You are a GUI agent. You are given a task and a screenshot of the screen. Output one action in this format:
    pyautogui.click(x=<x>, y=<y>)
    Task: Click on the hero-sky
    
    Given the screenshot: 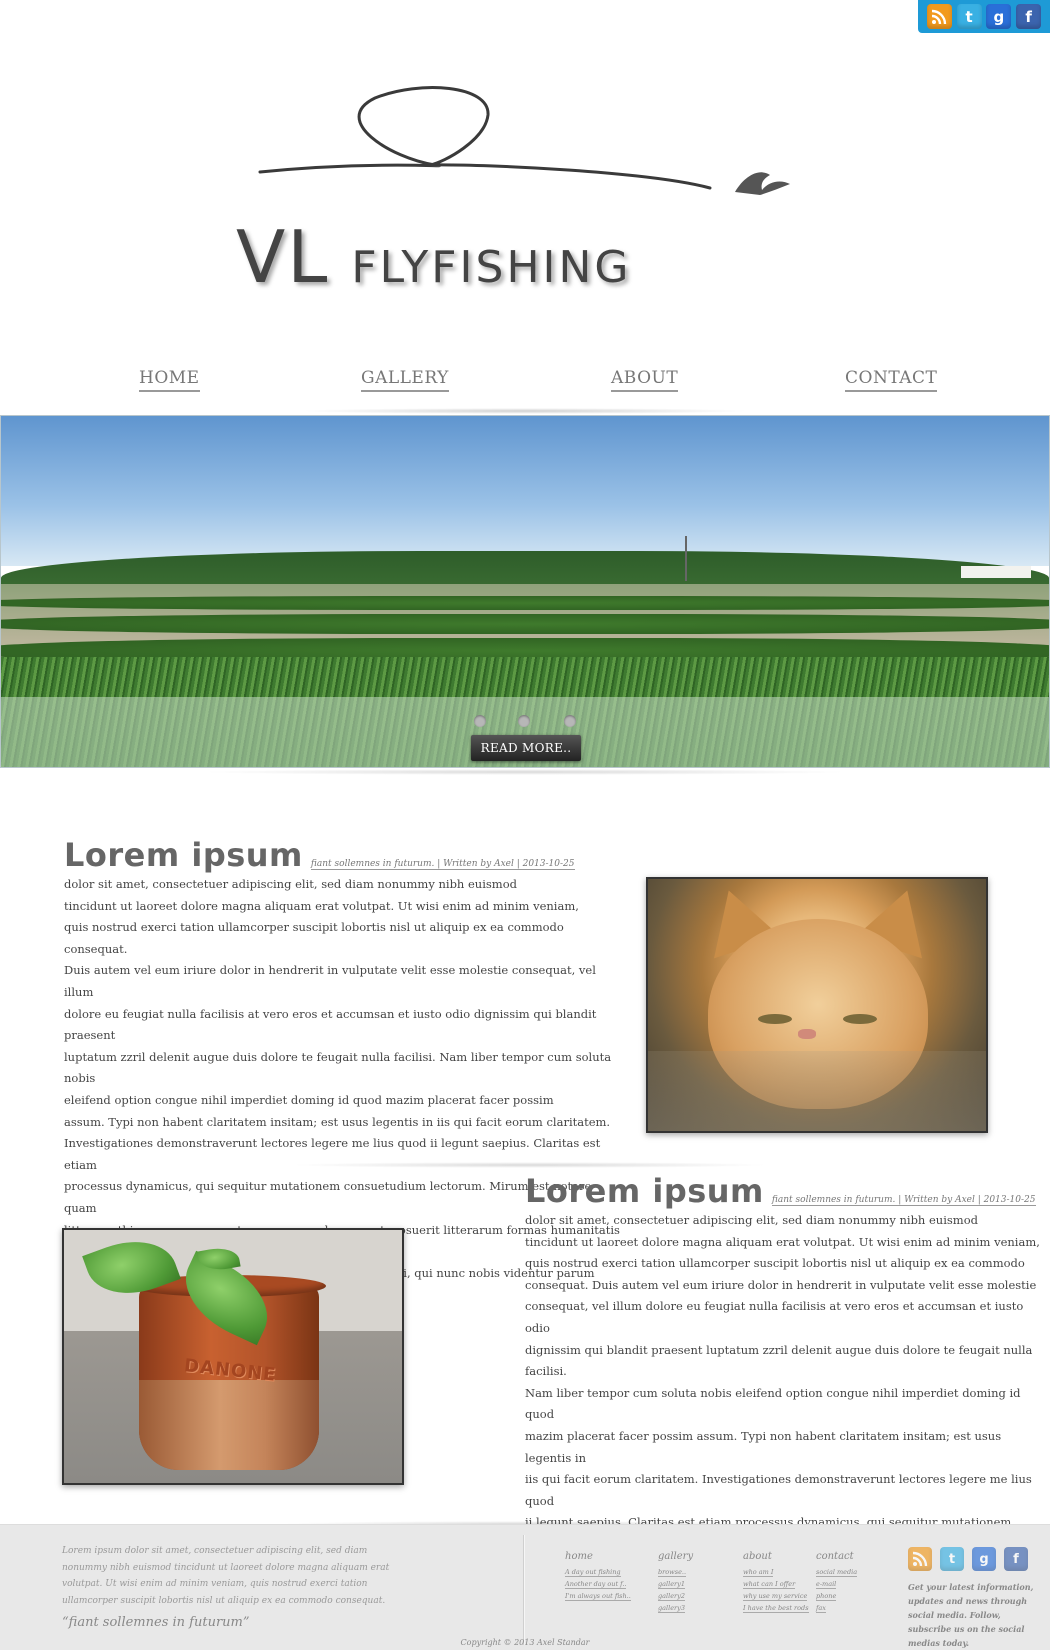 What is the action you would take?
    pyautogui.click(x=525, y=491)
    